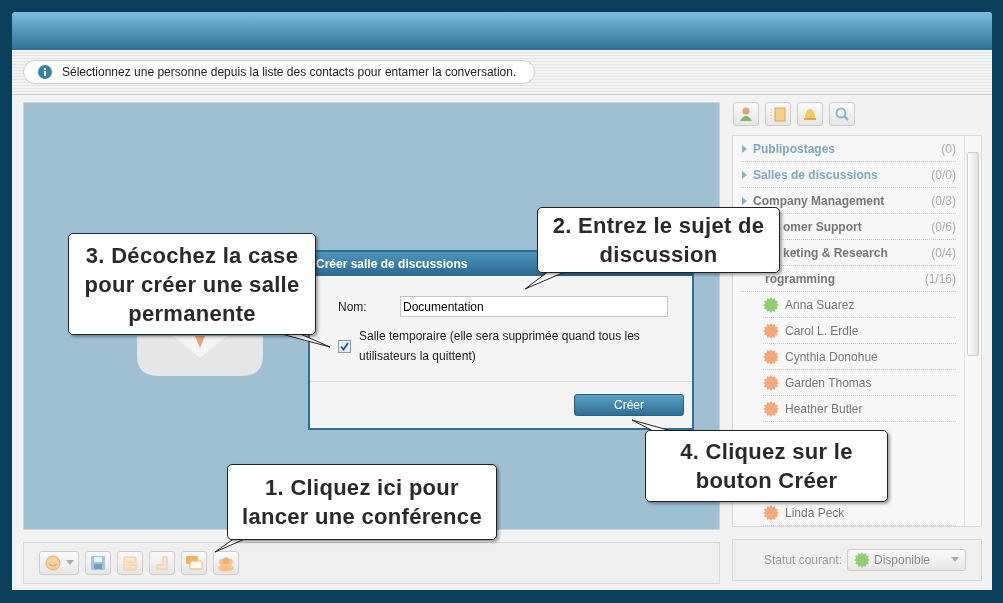 This screenshot has height=603, width=1003. Describe the element at coordinates (906, 560) in the screenshot. I see `status-dropdown: Disponible` at that location.